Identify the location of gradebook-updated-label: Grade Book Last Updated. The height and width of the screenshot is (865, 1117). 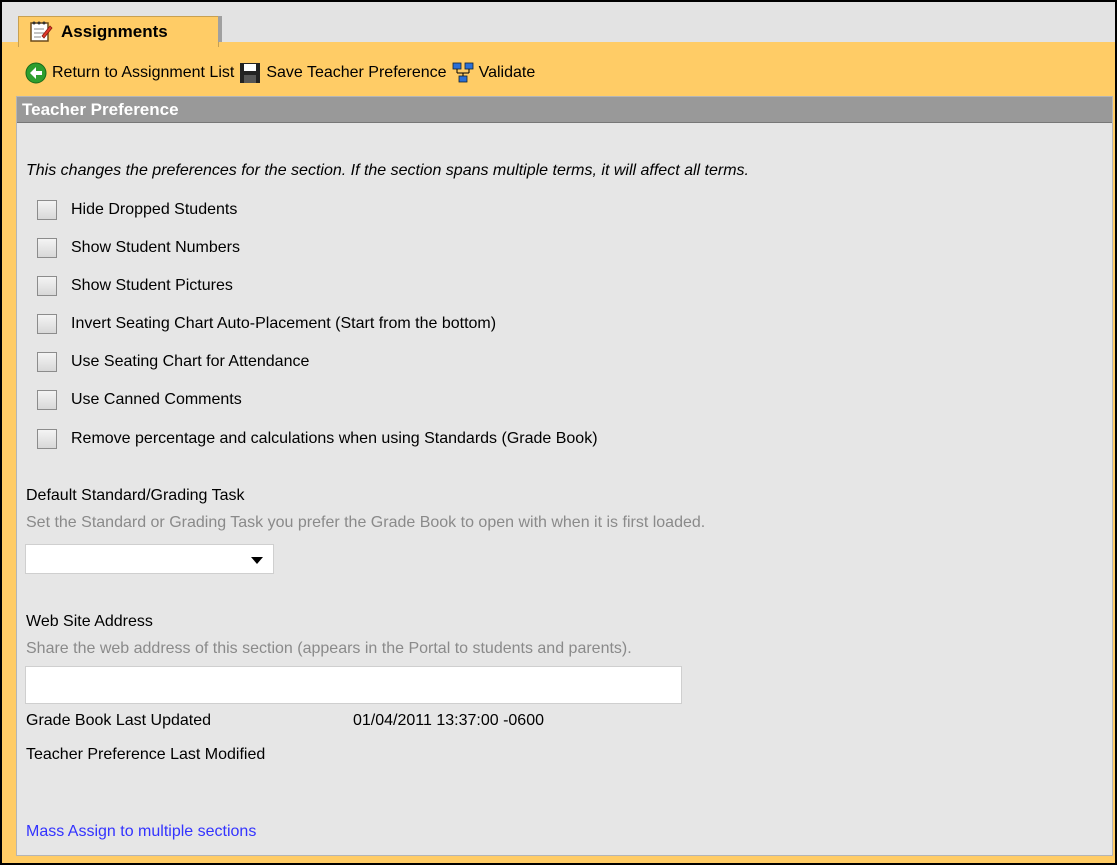
(119, 720).